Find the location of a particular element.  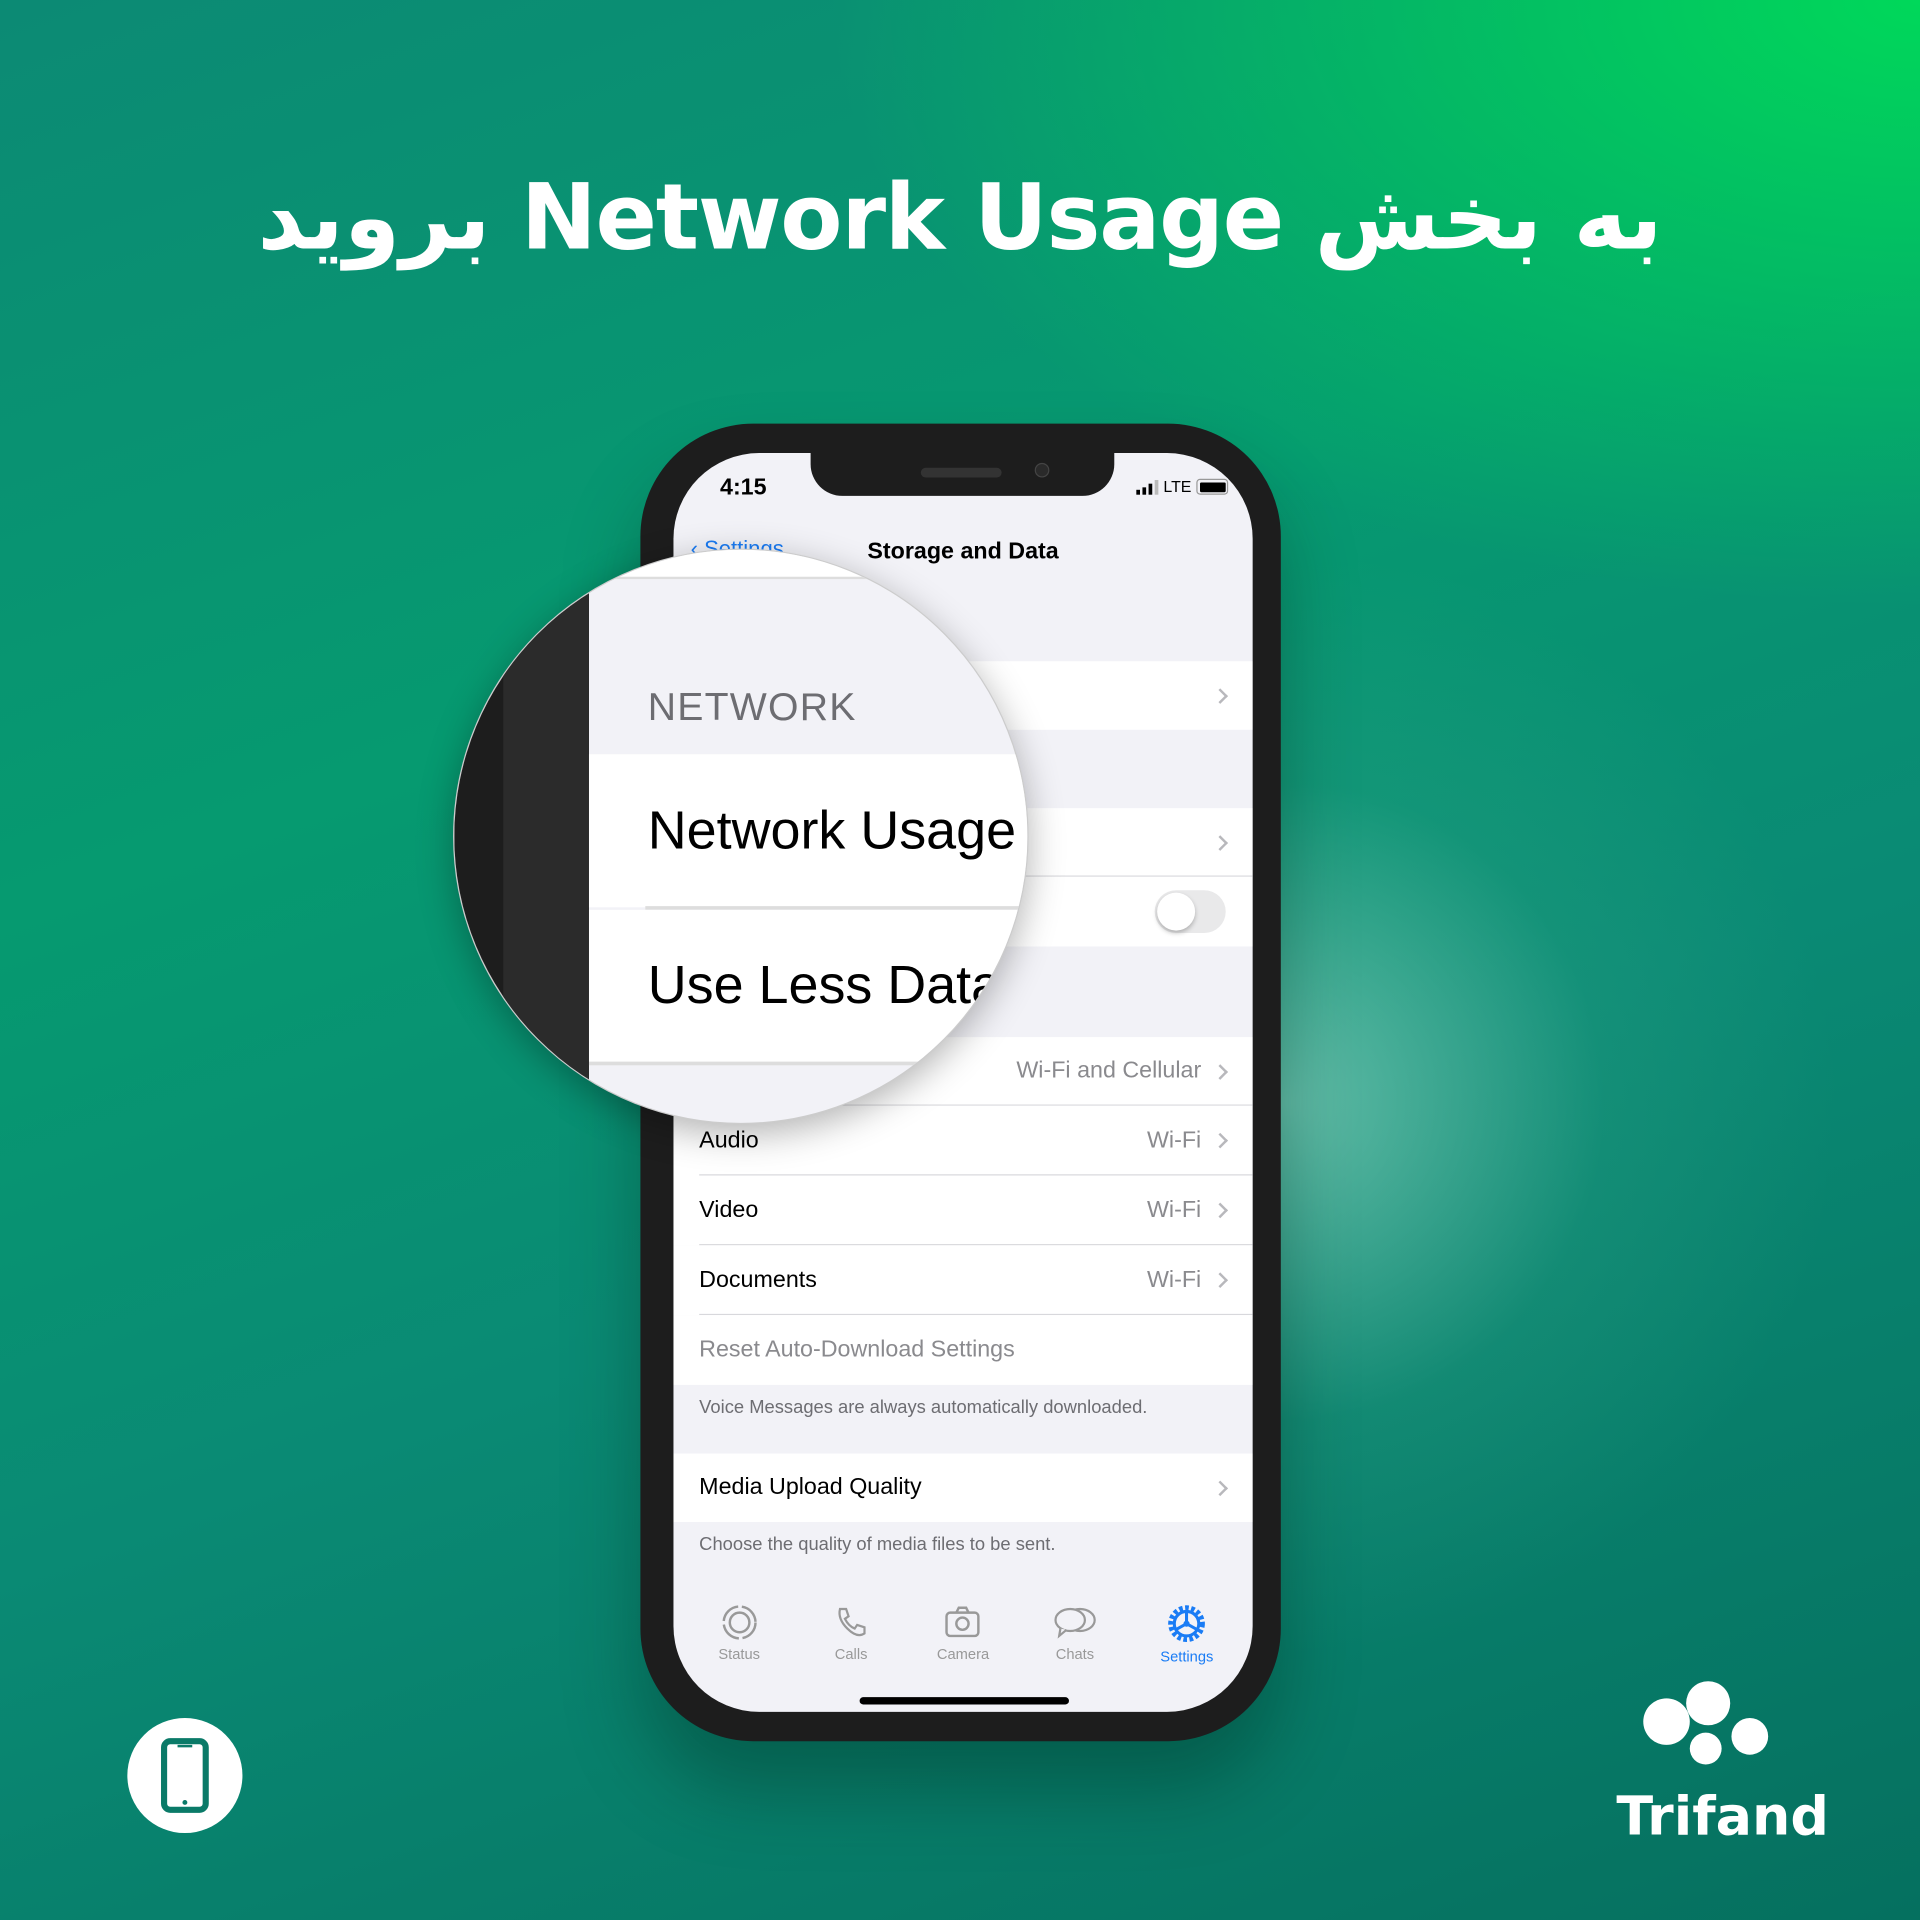

tab-camera: Camera is located at coordinates (963, 1634).